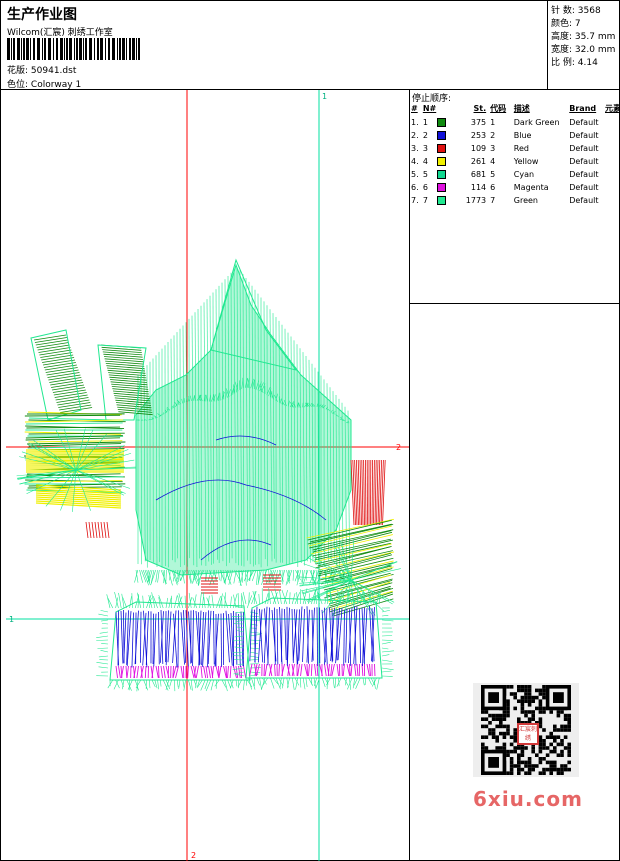  I want to click on row-stitches: 109, so click(478, 148).